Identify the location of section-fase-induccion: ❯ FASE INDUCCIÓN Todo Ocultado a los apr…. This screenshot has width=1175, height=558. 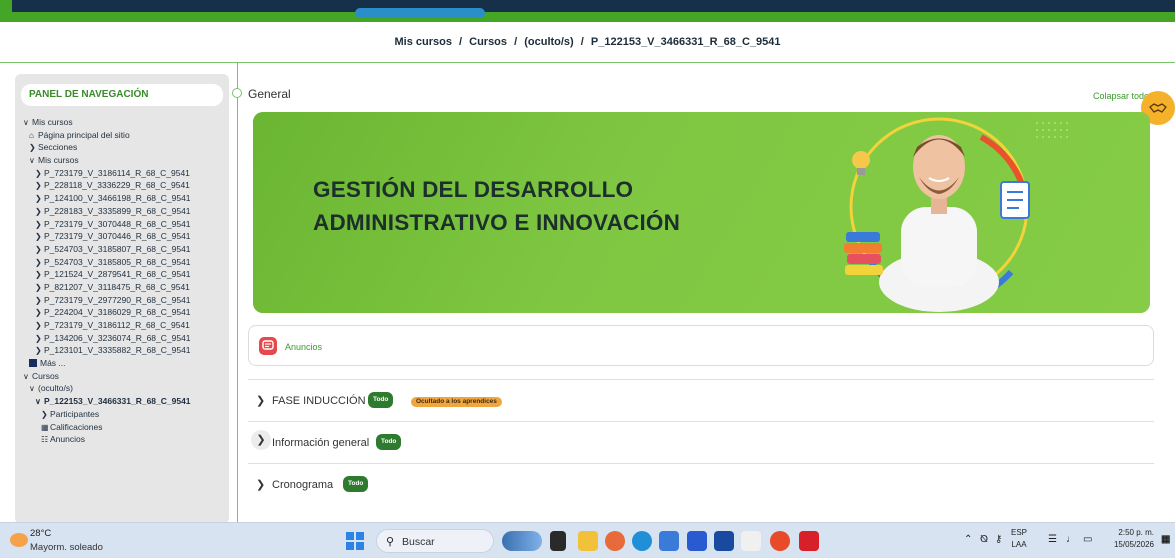
(701, 399).